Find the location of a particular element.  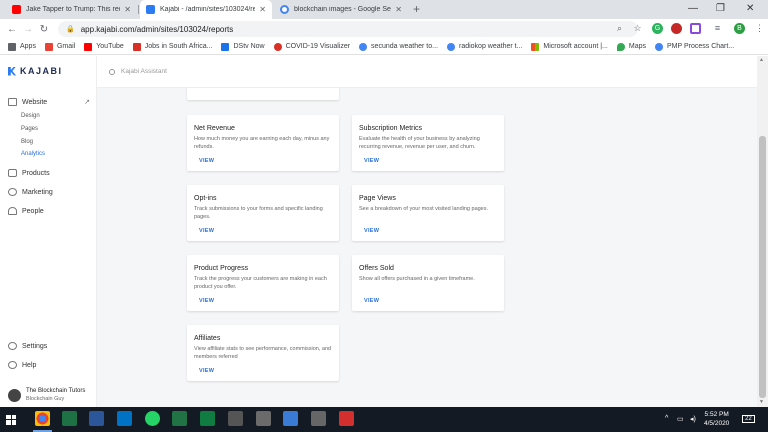

sidebar-item-marketing: Marketing is located at coordinates (30, 192).